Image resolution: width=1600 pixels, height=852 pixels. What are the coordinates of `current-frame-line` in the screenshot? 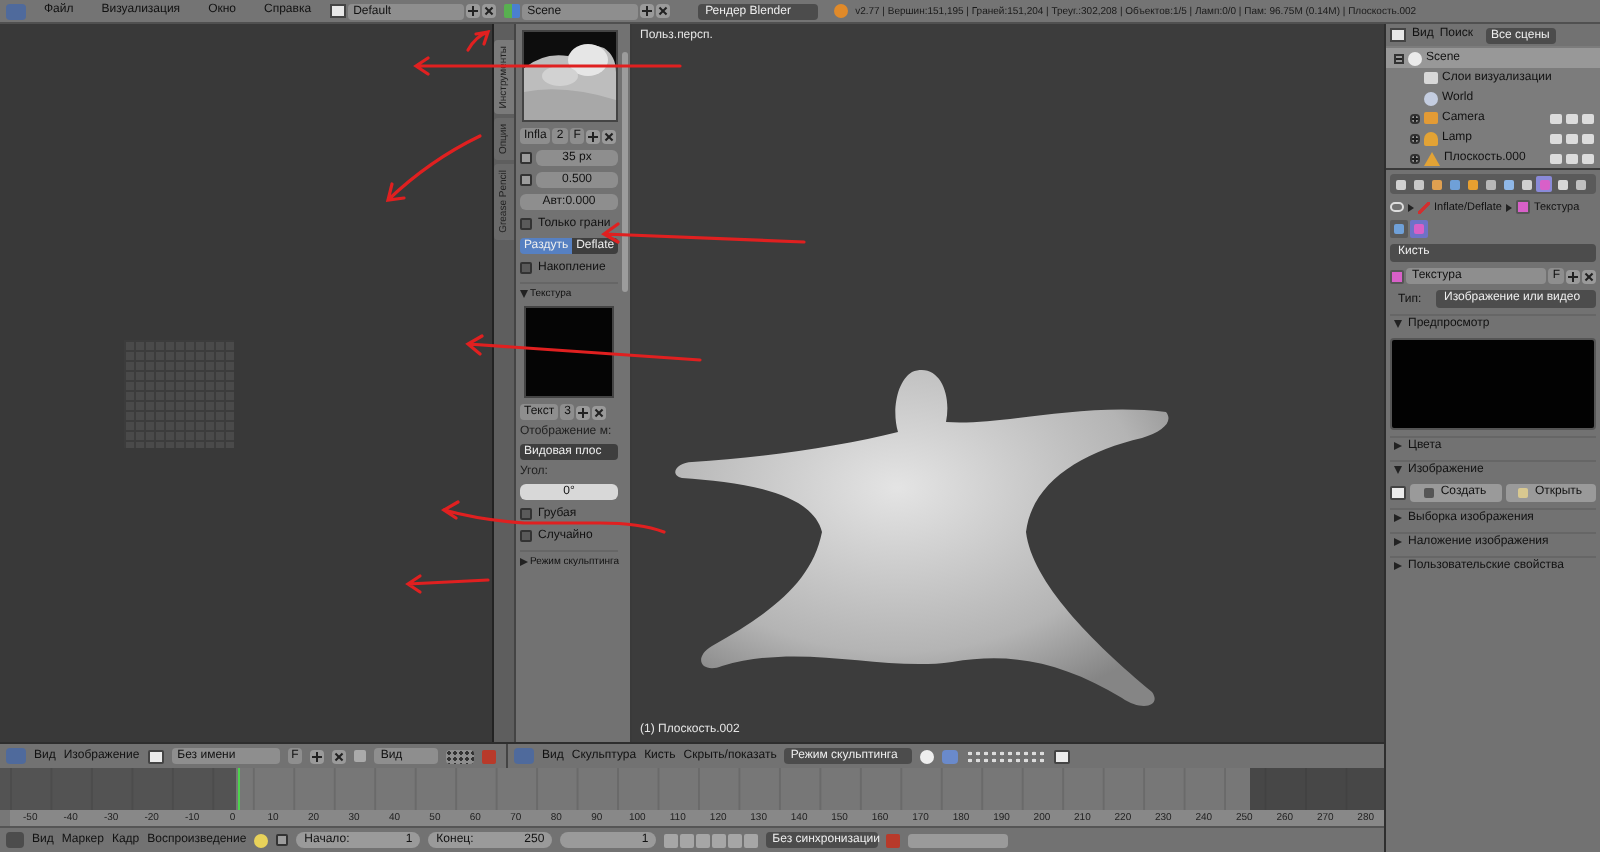 It's located at (239, 789).